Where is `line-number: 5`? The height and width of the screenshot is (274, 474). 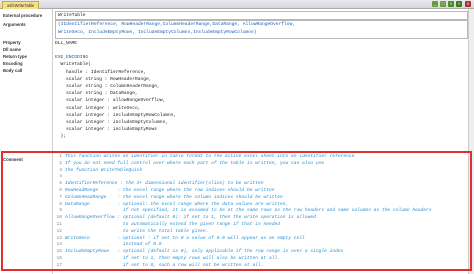 line-number: 5 is located at coordinates (60, 184).